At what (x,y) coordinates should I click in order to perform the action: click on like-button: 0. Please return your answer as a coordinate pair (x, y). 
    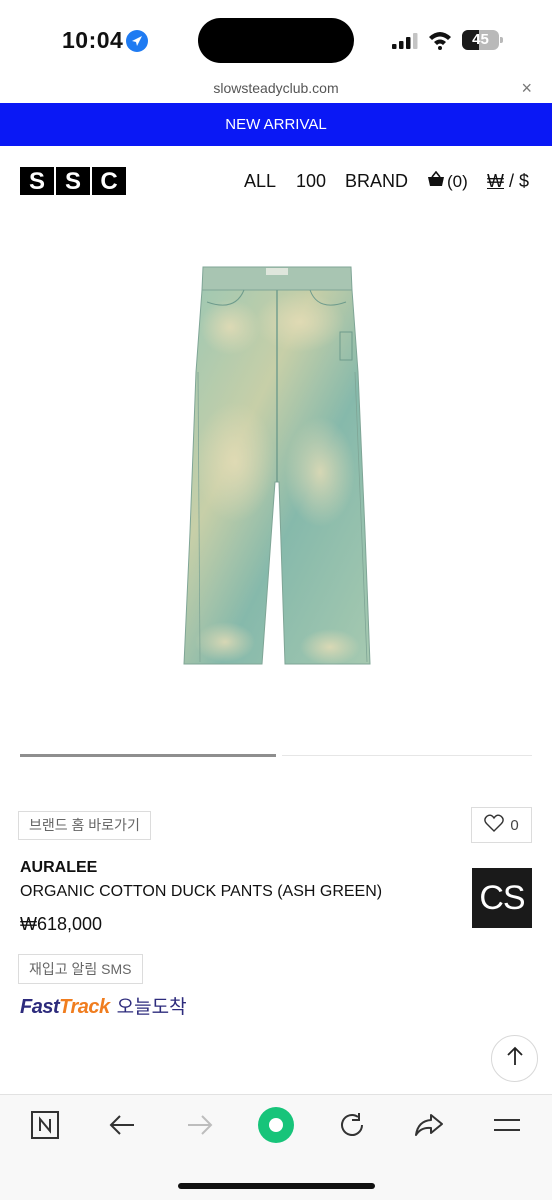
    Looking at the image, I should click on (501, 825).